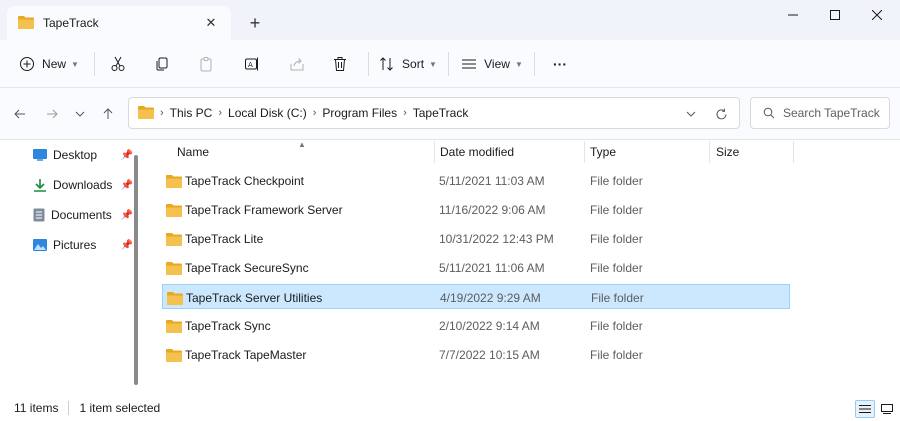  I want to click on recent-locations-button, so click(80, 114).